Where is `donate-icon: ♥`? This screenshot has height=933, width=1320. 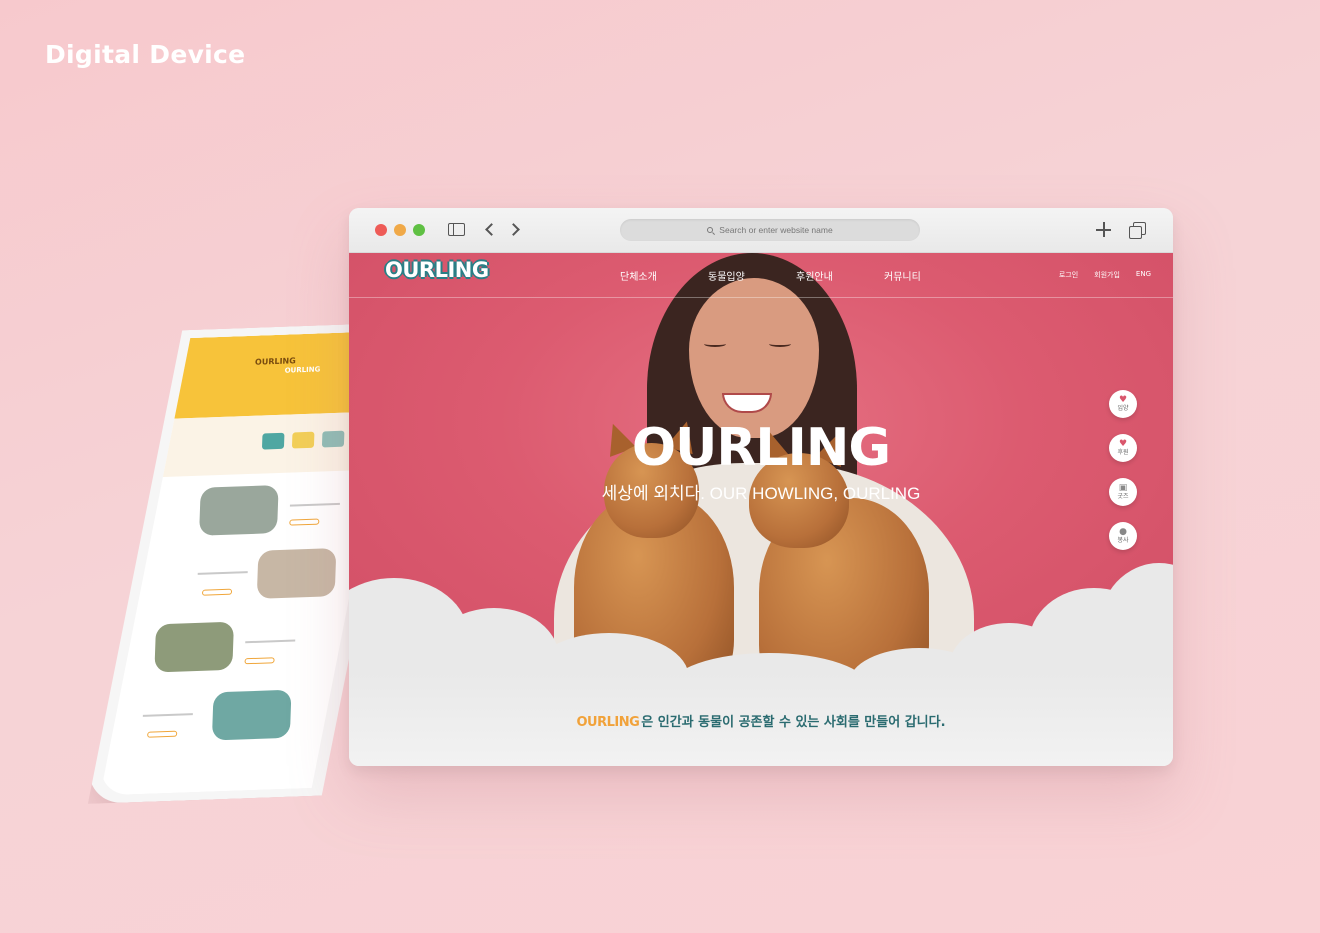
donate-icon: ♥ is located at coordinates (1123, 444).